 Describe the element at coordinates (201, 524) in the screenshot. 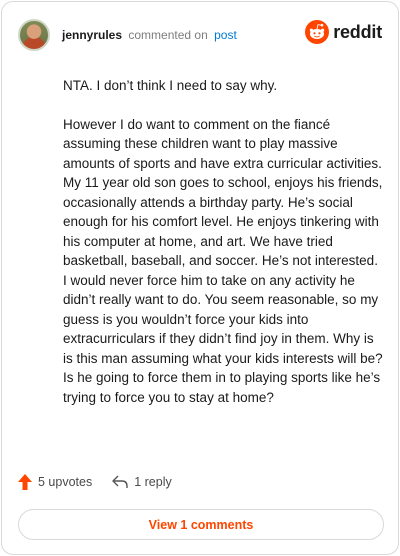

I see `view-comments-button: View 1 comments` at that location.